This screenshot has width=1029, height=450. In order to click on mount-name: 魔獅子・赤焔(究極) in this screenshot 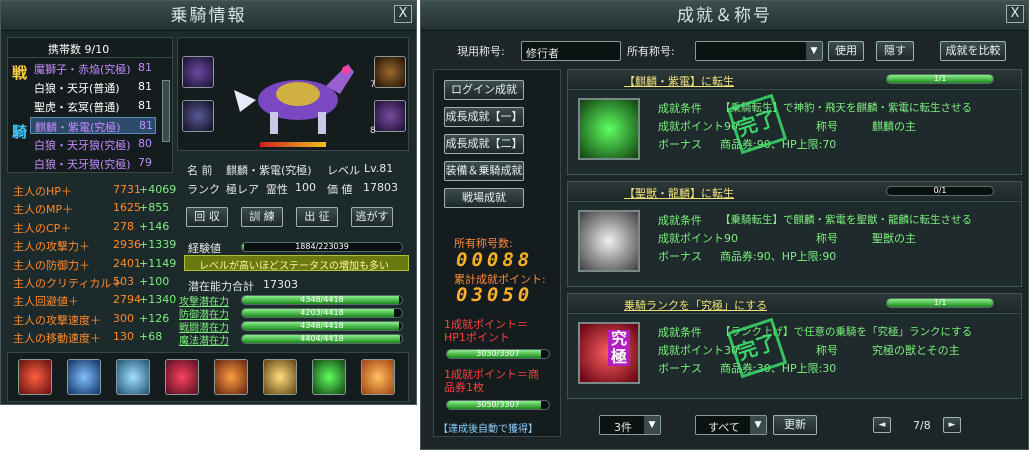, I will do `click(82, 69)`.